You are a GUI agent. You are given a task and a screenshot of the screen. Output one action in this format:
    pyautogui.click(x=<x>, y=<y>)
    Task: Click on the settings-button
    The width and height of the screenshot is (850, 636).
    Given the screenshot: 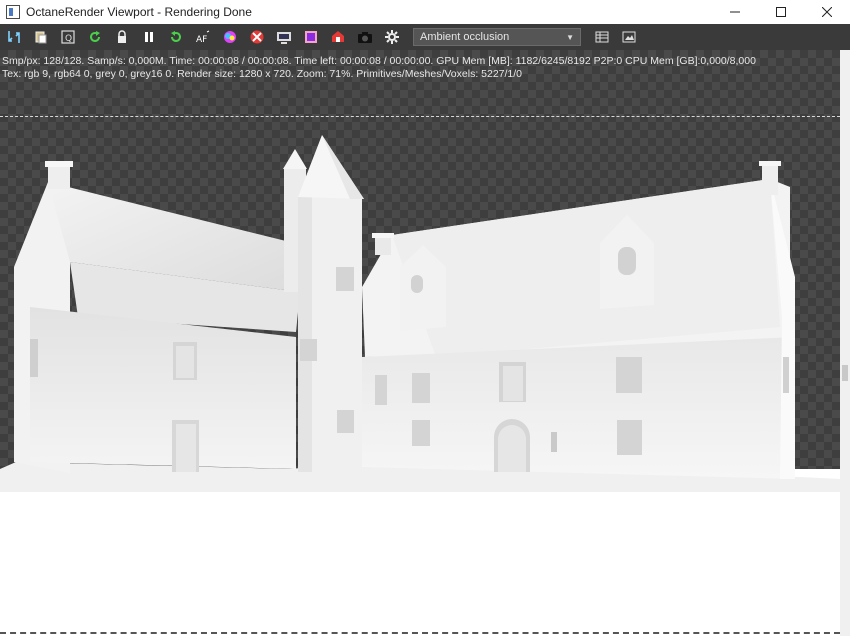 What is the action you would take?
    pyautogui.click(x=392, y=37)
    